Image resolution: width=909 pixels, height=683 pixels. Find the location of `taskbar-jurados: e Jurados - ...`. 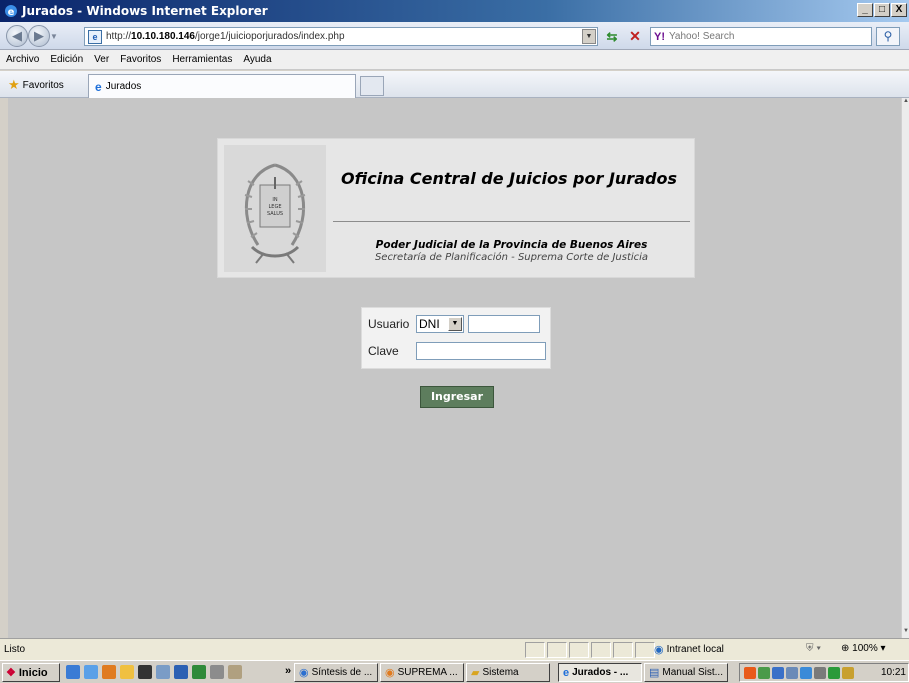

taskbar-jurados: e Jurados - ... is located at coordinates (600, 672).